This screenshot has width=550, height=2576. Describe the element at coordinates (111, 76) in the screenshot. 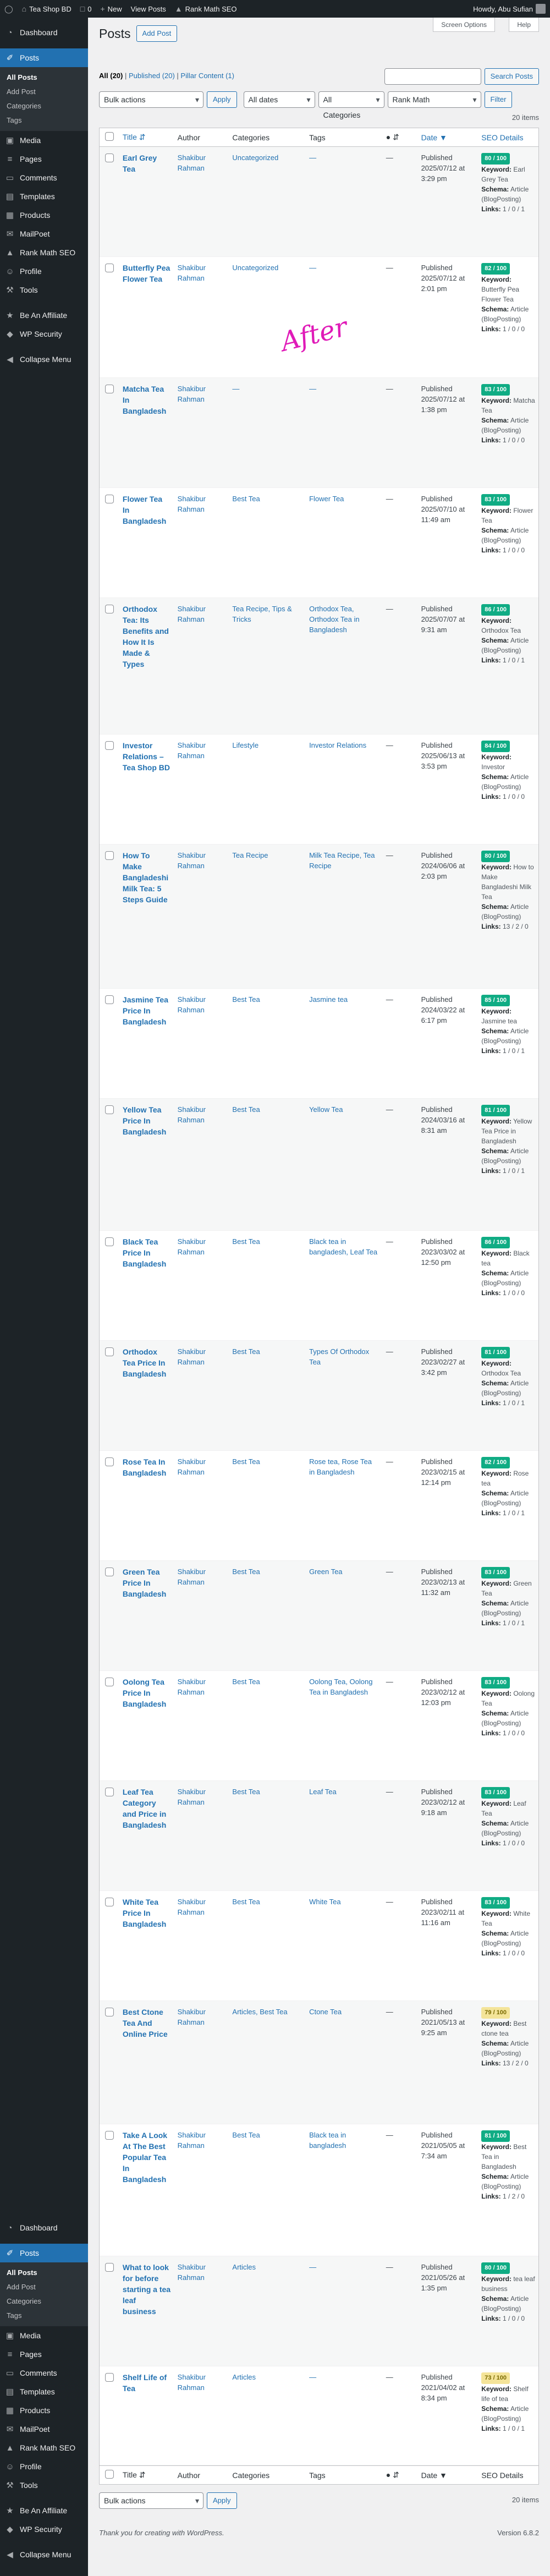

I see `filter-all: All (20)` at that location.